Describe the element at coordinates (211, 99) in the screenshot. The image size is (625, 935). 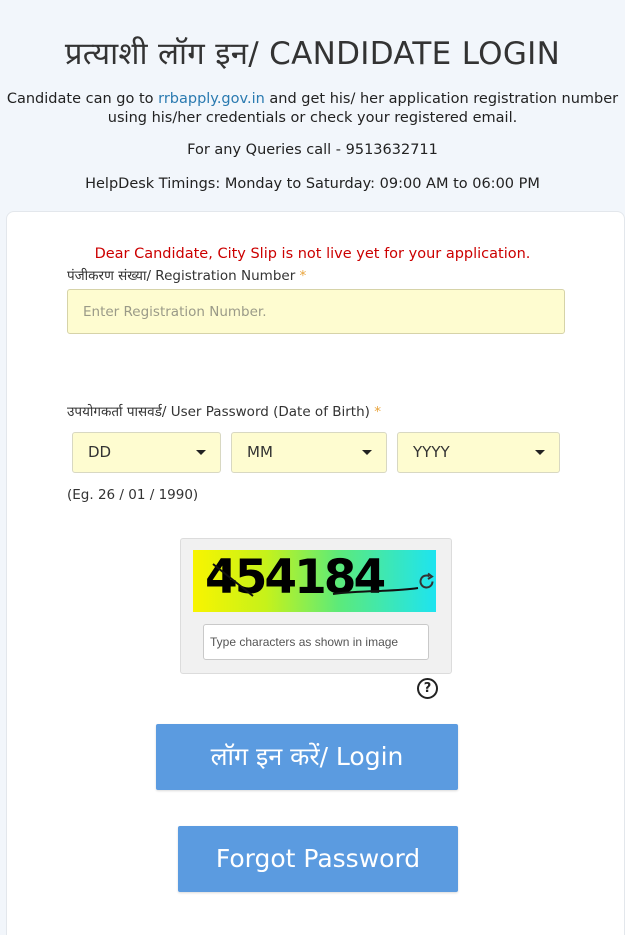
I see `rrbapply-link: rrbapply.gov.in` at that location.